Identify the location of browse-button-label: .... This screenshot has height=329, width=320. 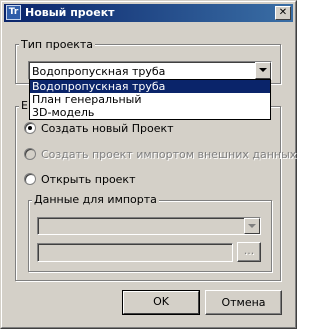
(249, 250).